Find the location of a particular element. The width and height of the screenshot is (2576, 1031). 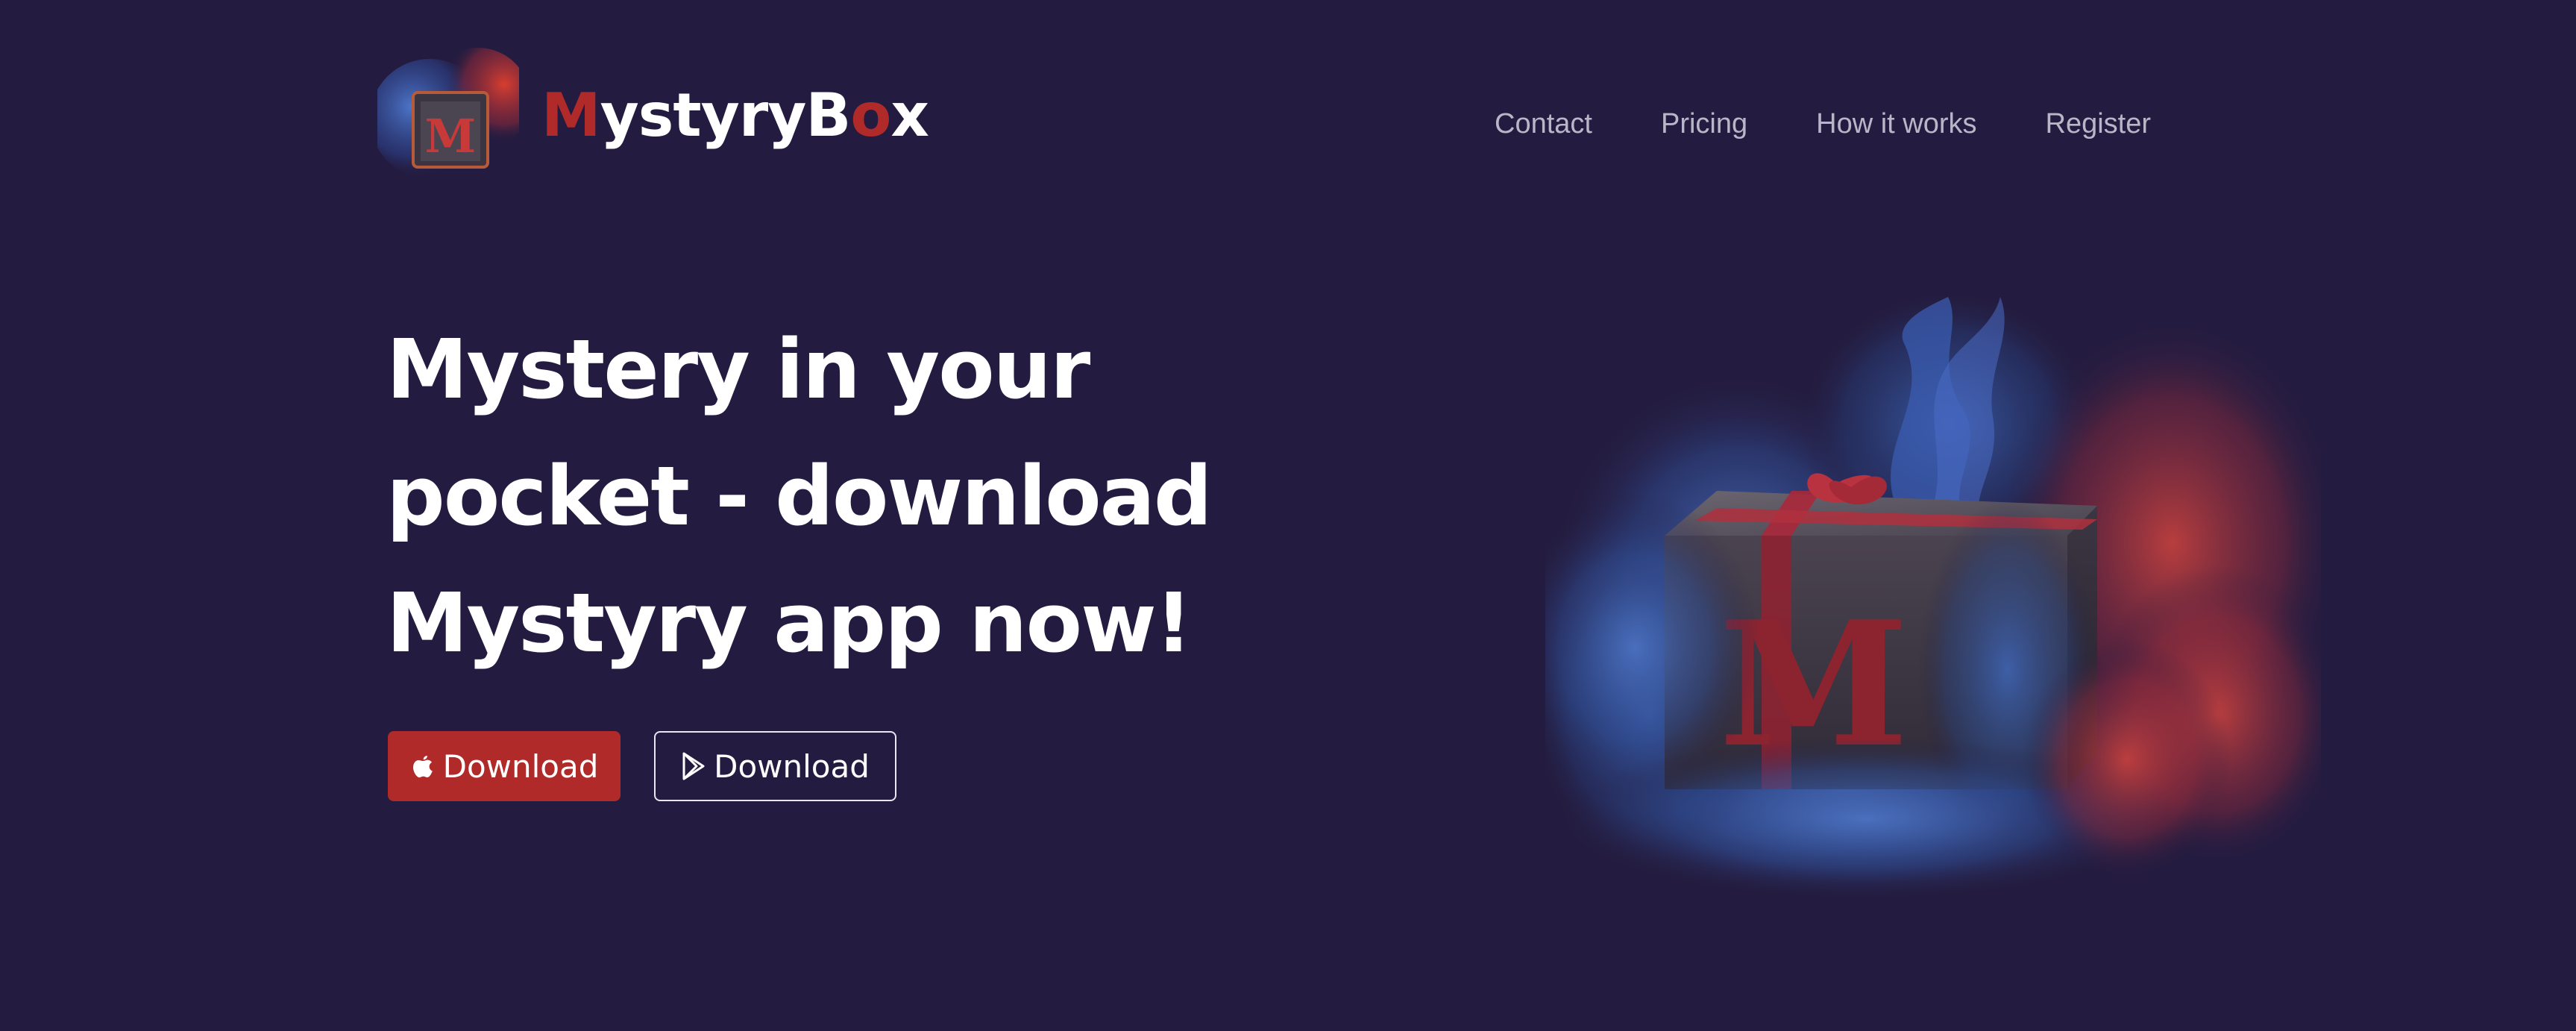

brand-name-first: M is located at coordinates (571, 115).